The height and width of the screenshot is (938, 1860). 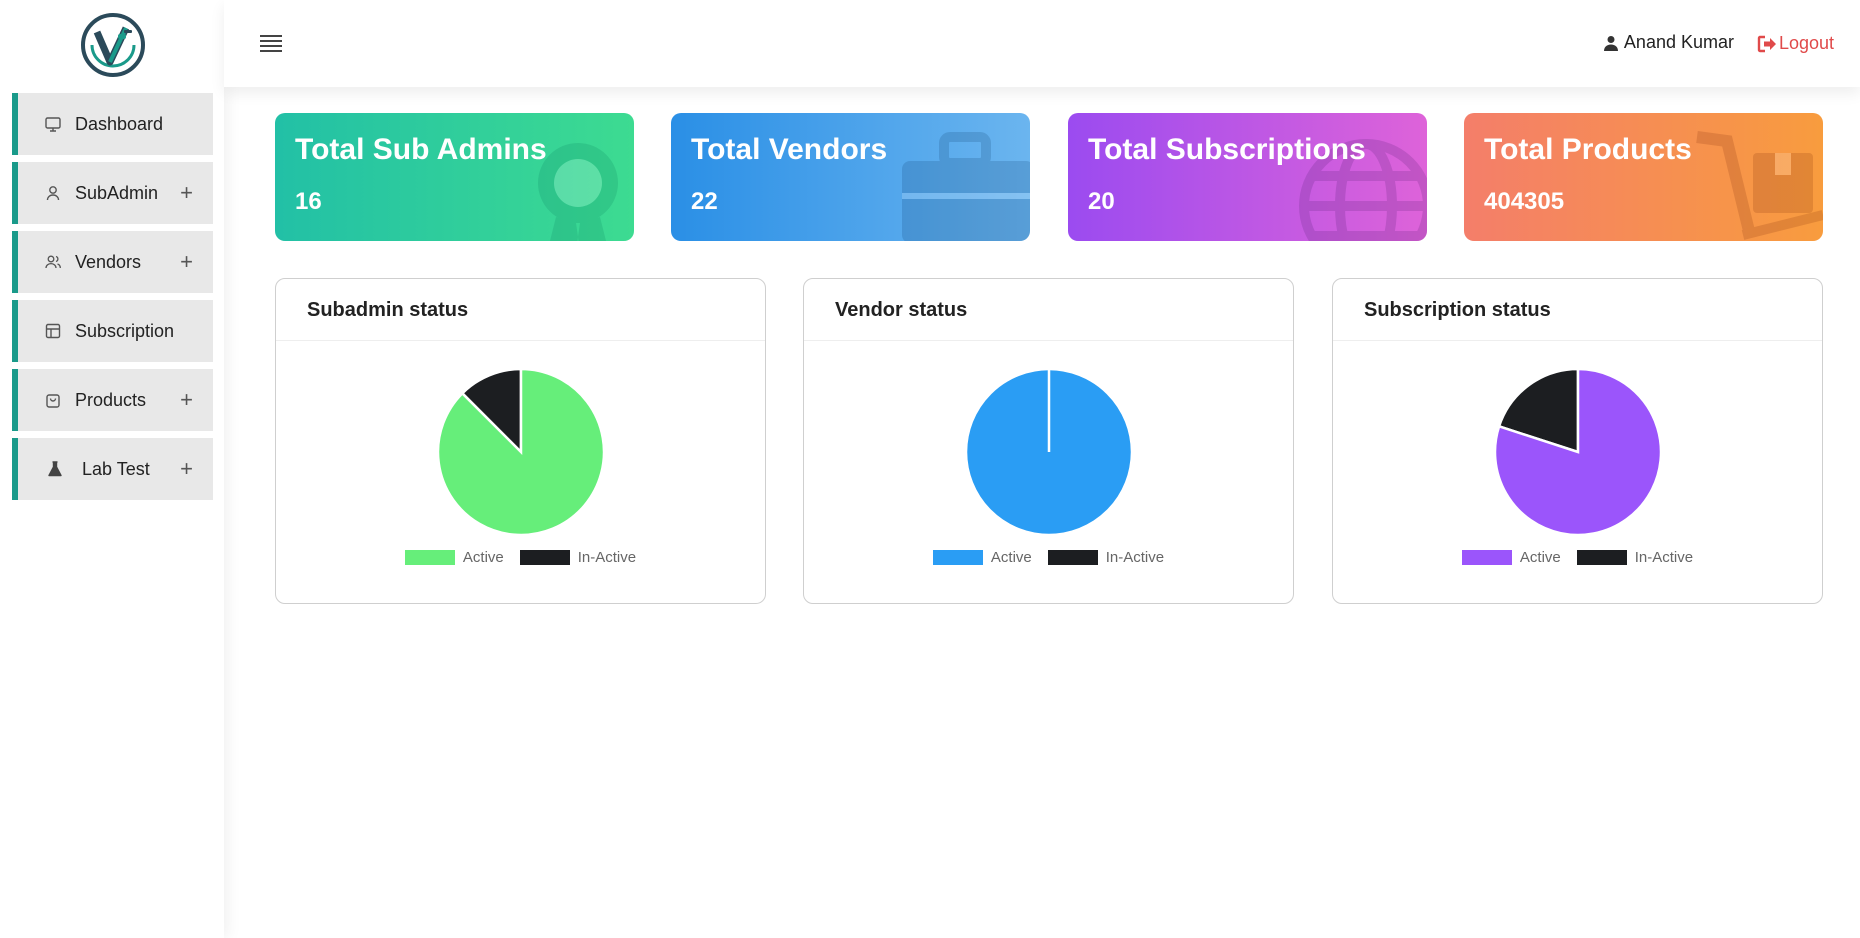 What do you see at coordinates (119, 123) in the screenshot?
I see `sidebar-item-label: Dashboard` at bounding box center [119, 123].